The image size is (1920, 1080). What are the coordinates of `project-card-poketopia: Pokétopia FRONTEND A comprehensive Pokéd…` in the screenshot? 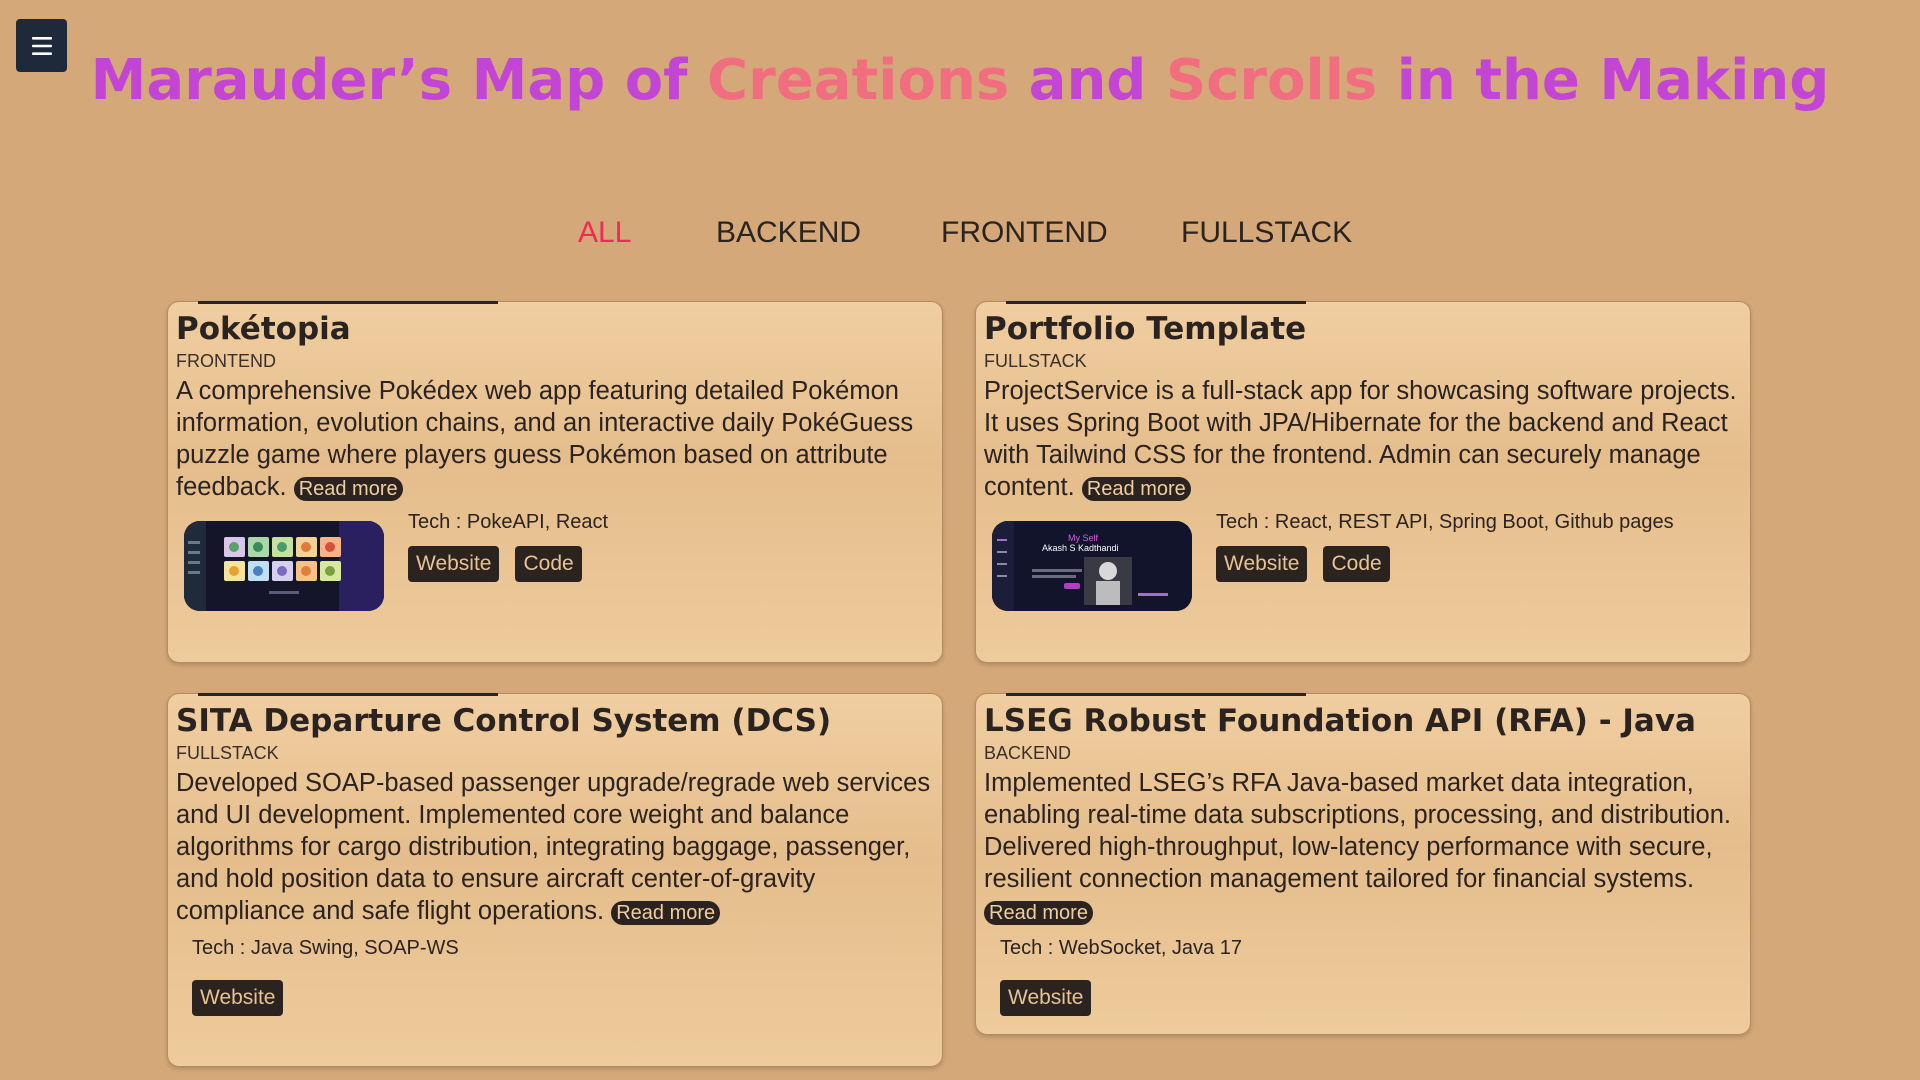 It's located at (555, 482).